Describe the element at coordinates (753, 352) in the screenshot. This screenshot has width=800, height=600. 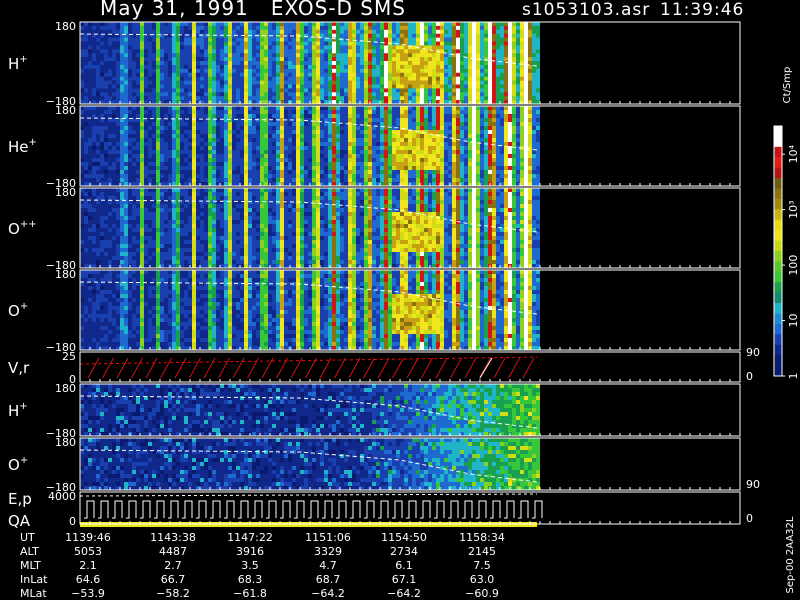
I see `y-right-top-label: 90` at that location.